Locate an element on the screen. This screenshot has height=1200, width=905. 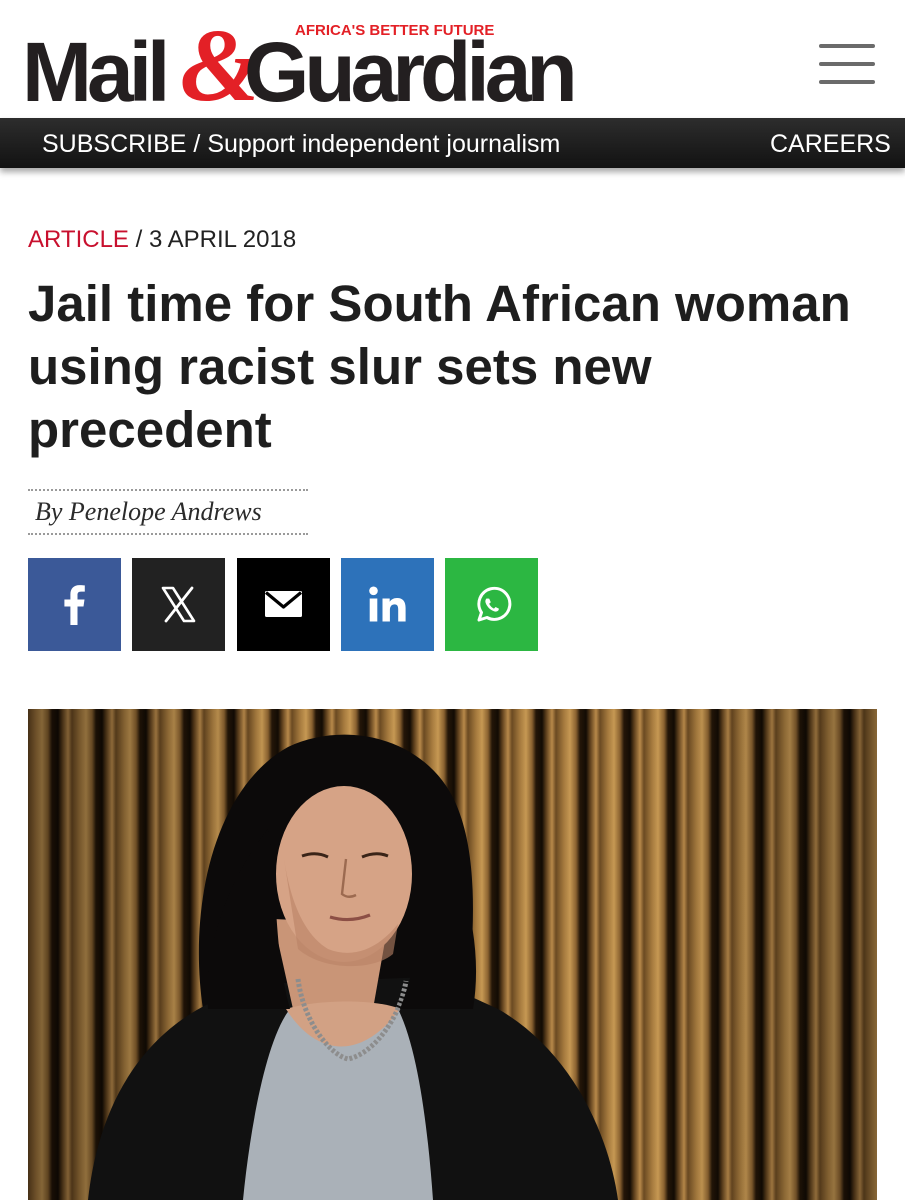
share-email-button is located at coordinates (283, 604).